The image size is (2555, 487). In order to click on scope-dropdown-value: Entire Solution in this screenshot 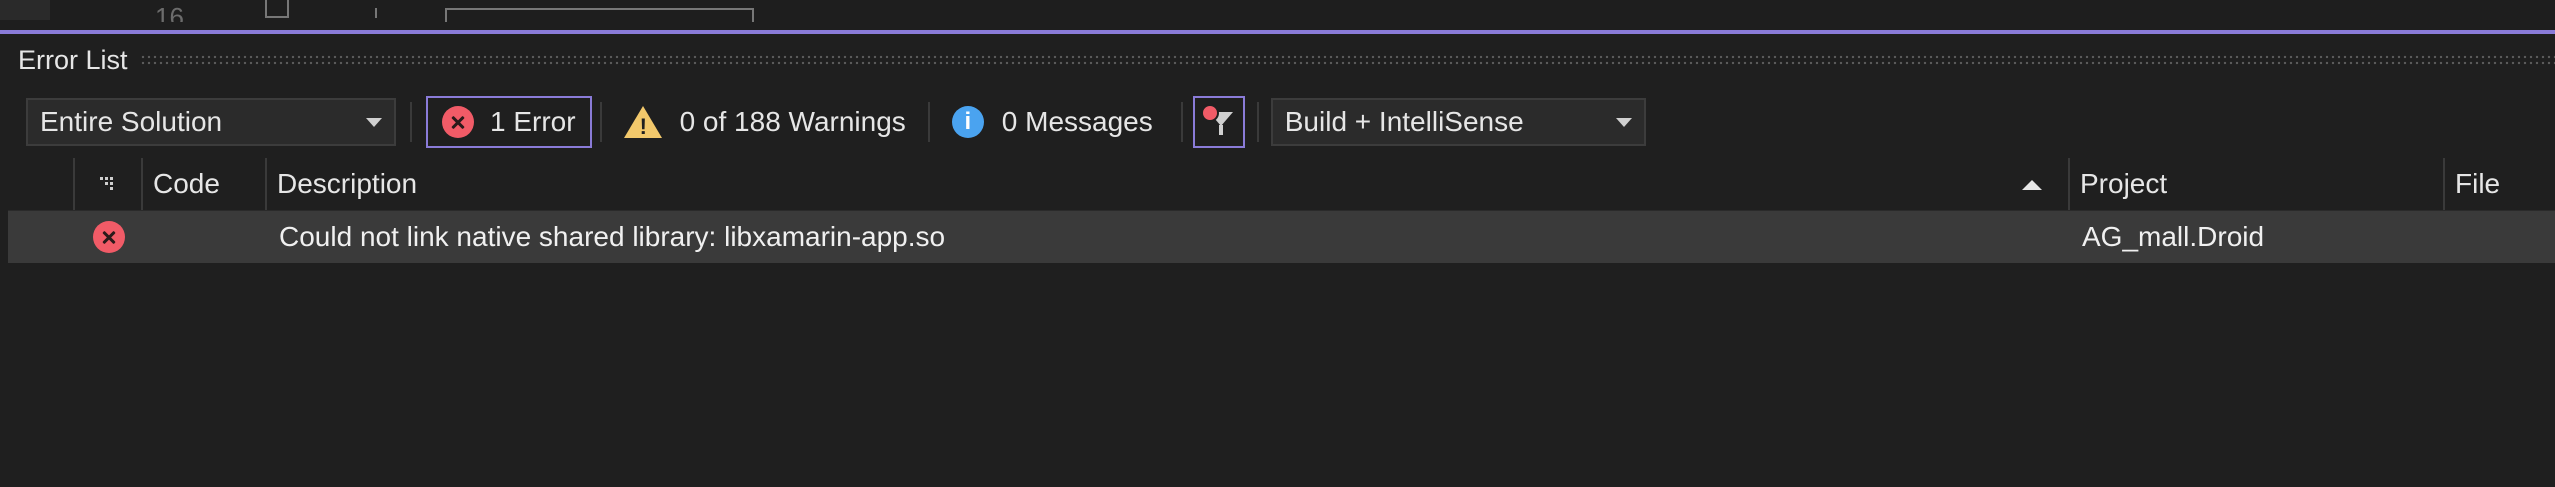, I will do `click(131, 121)`.